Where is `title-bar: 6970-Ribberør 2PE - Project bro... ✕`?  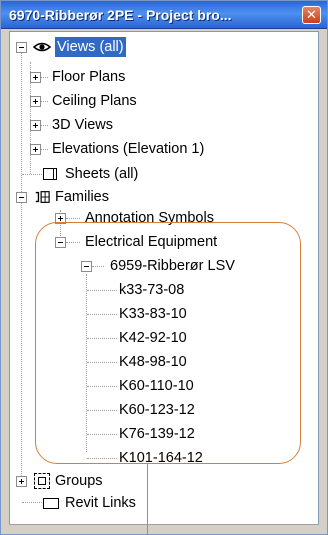
title-bar: 6970-Ribberør 2PE - Project bro... ✕ is located at coordinates (164, 15).